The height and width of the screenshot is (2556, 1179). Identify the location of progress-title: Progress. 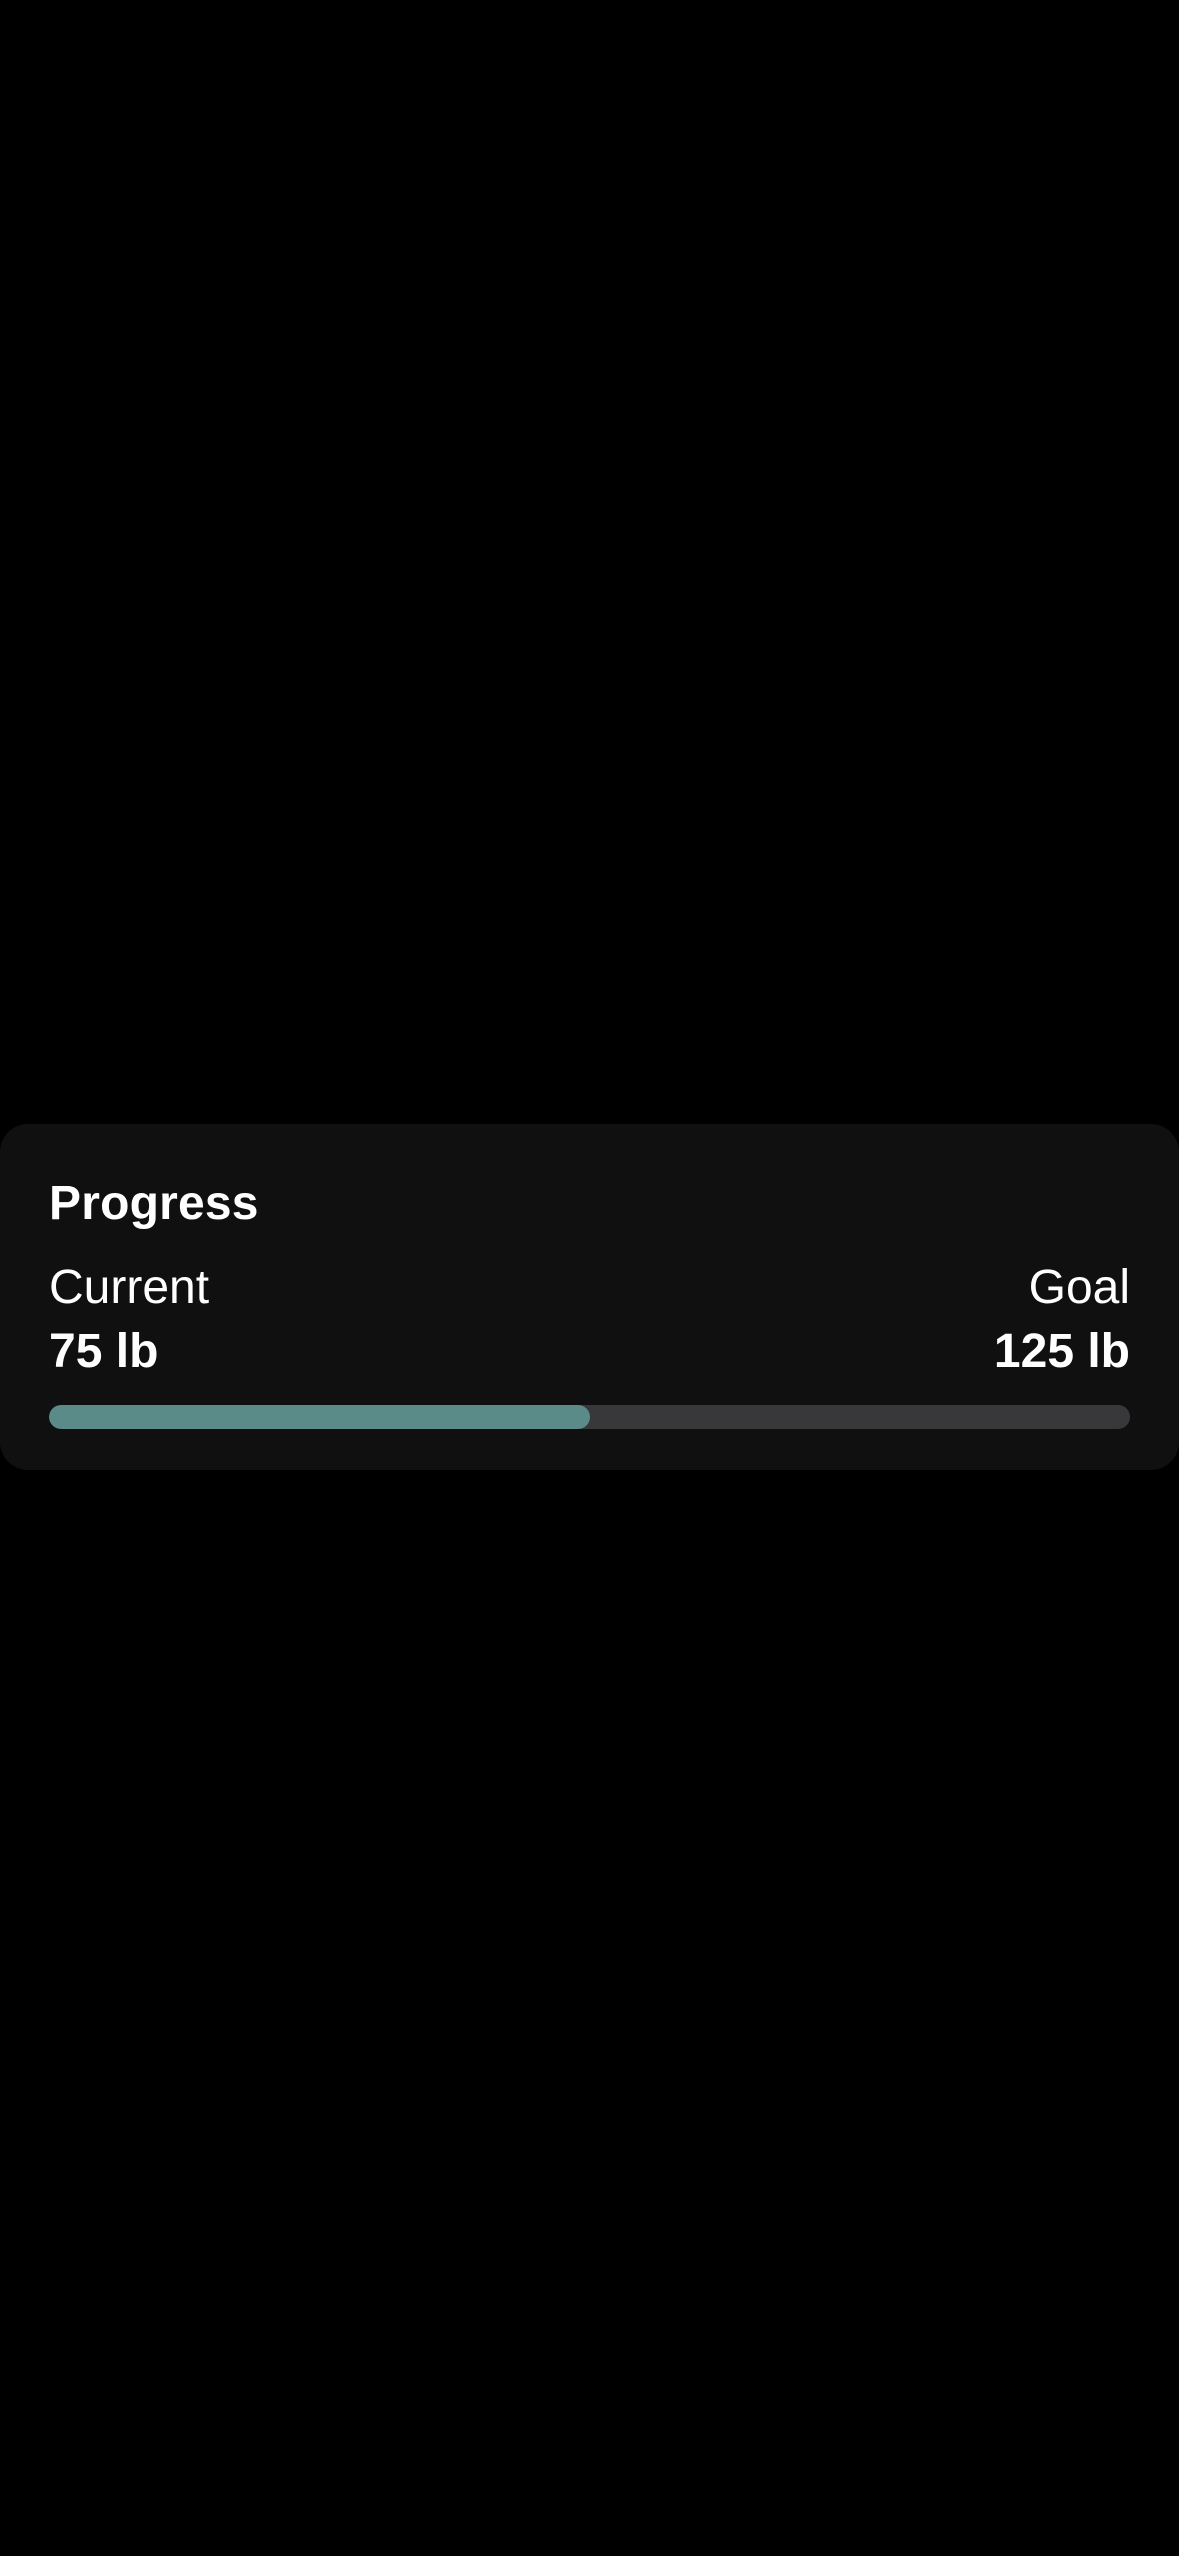
(154, 1203).